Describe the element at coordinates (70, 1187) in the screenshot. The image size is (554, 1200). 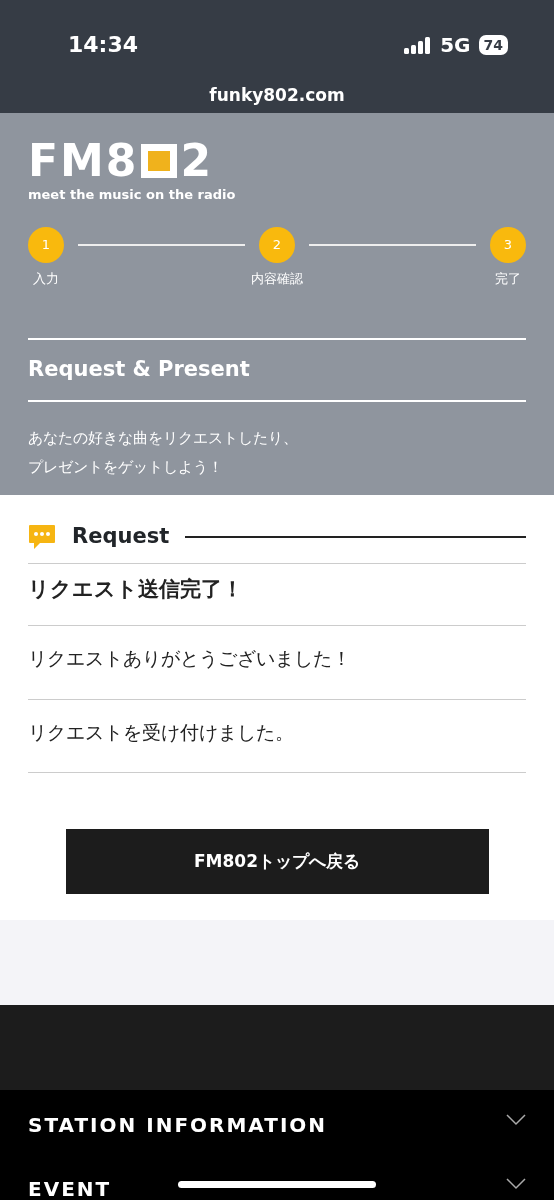
I see `footer-menu-item: EVENT` at that location.